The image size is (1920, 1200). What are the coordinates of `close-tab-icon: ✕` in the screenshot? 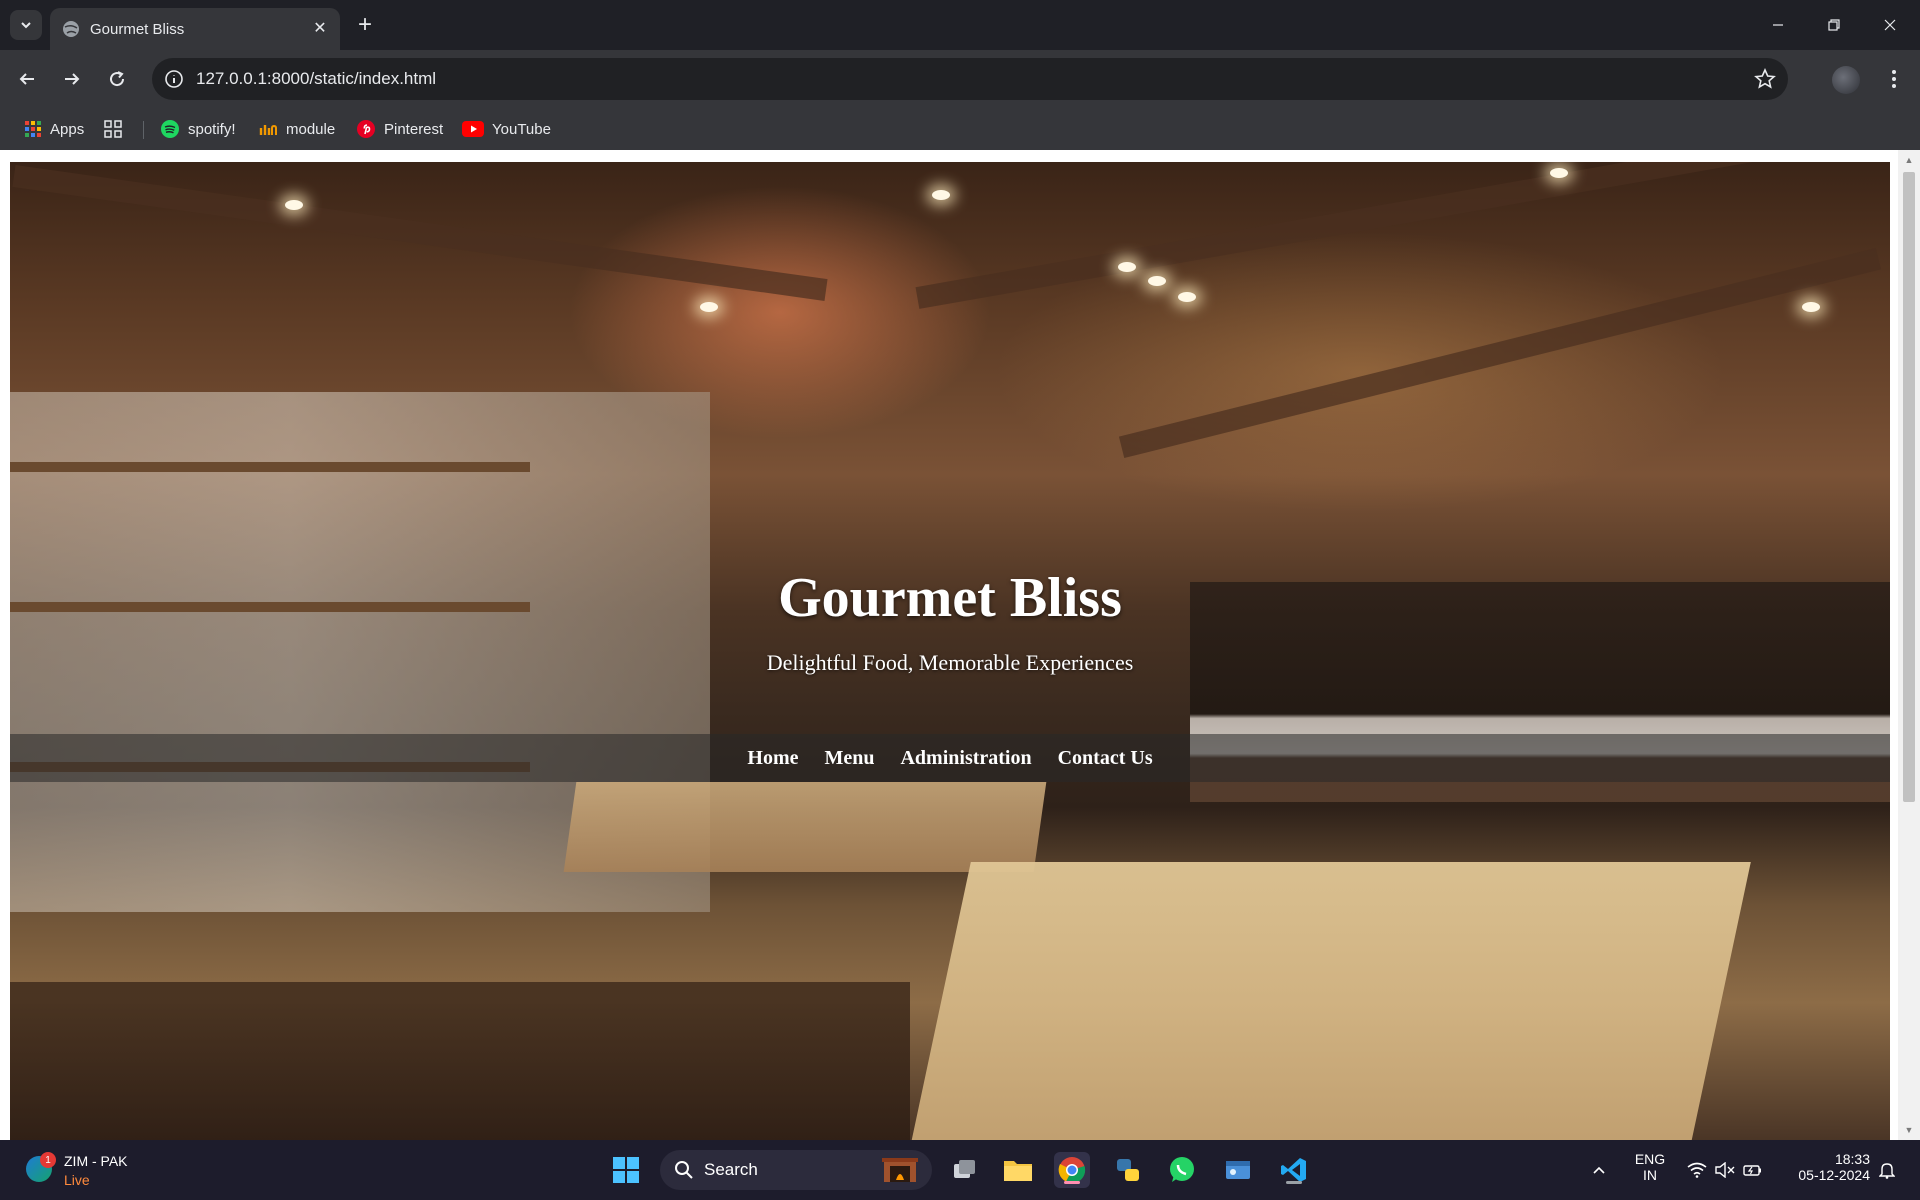 It's located at (320, 28).